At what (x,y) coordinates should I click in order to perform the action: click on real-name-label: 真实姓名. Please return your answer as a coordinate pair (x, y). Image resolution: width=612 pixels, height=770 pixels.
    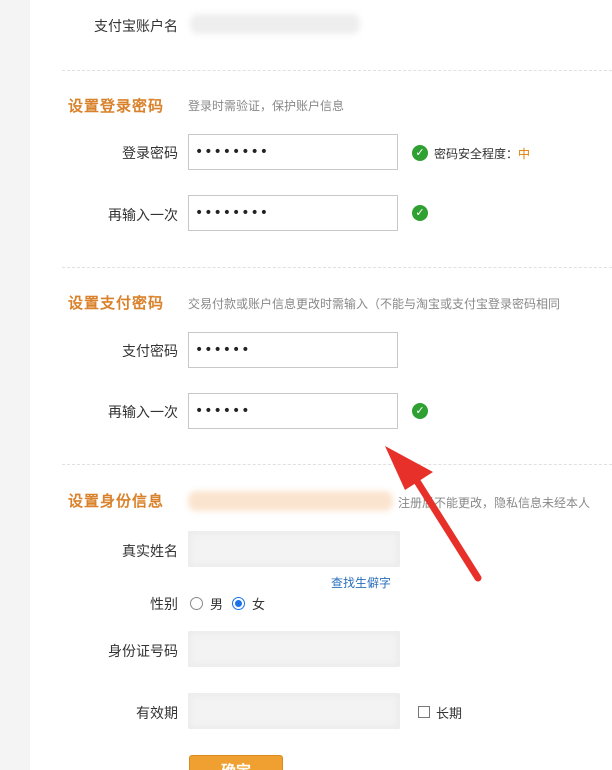
    Looking at the image, I should click on (150, 552).